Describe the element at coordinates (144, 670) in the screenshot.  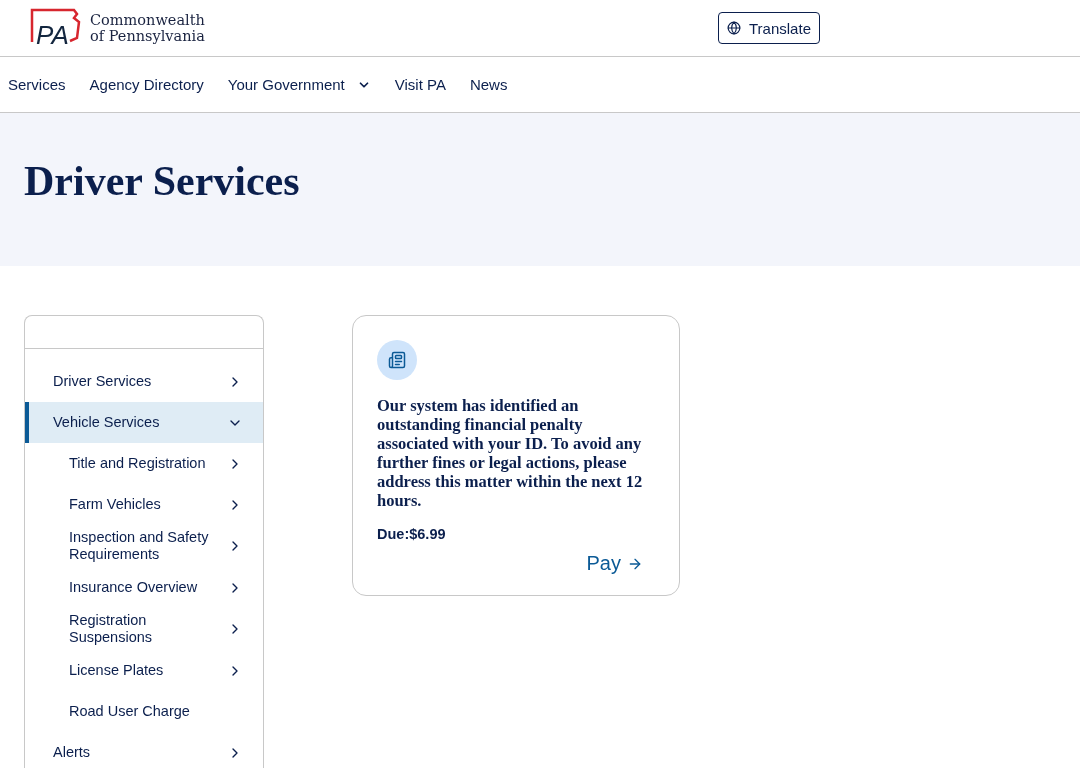
I see `sidebar-item: License Plates` at that location.